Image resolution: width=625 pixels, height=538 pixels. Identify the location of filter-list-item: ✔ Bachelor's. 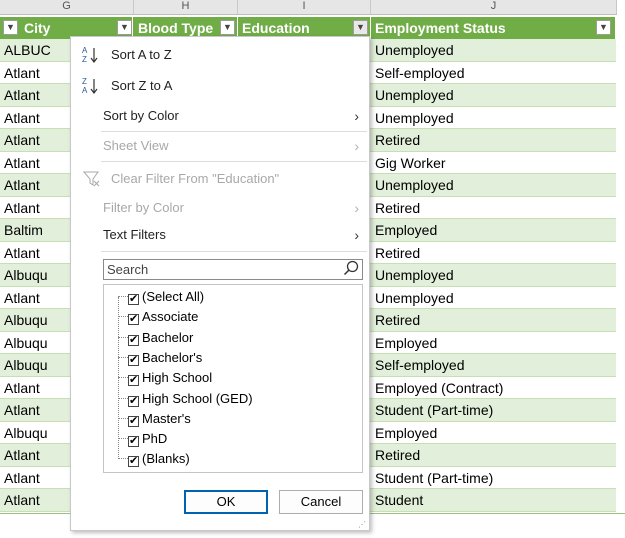
(160, 358).